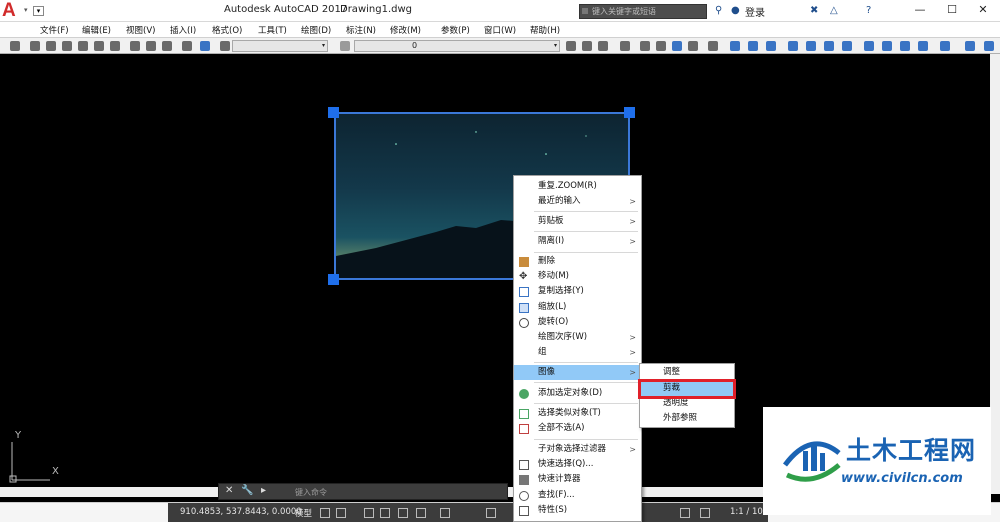 The image size is (1000, 522). What do you see at coordinates (887, 46) in the screenshot?
I see `dim-baseline-icon` at bounding box center [887, 46].